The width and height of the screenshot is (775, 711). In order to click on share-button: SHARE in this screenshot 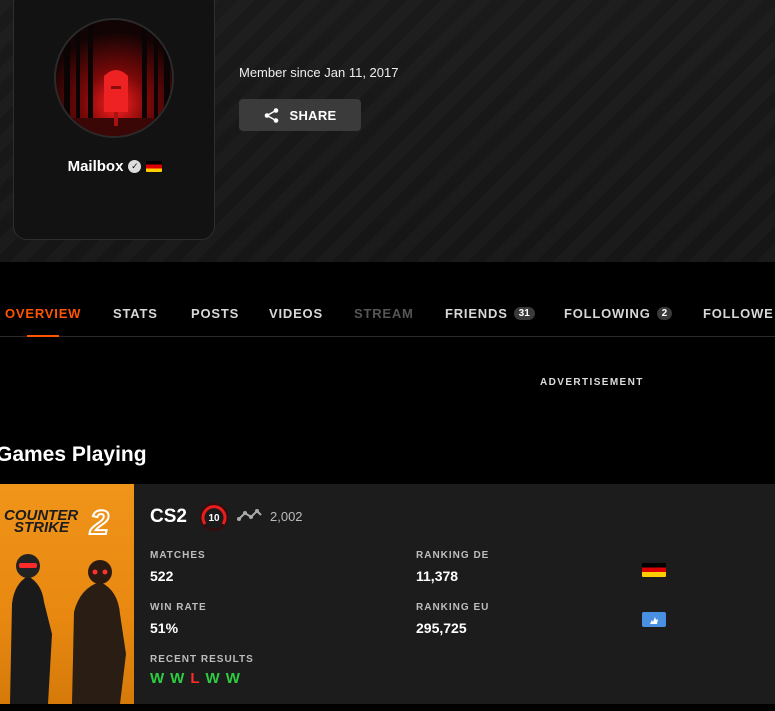, I will do `click(300, 115)`.